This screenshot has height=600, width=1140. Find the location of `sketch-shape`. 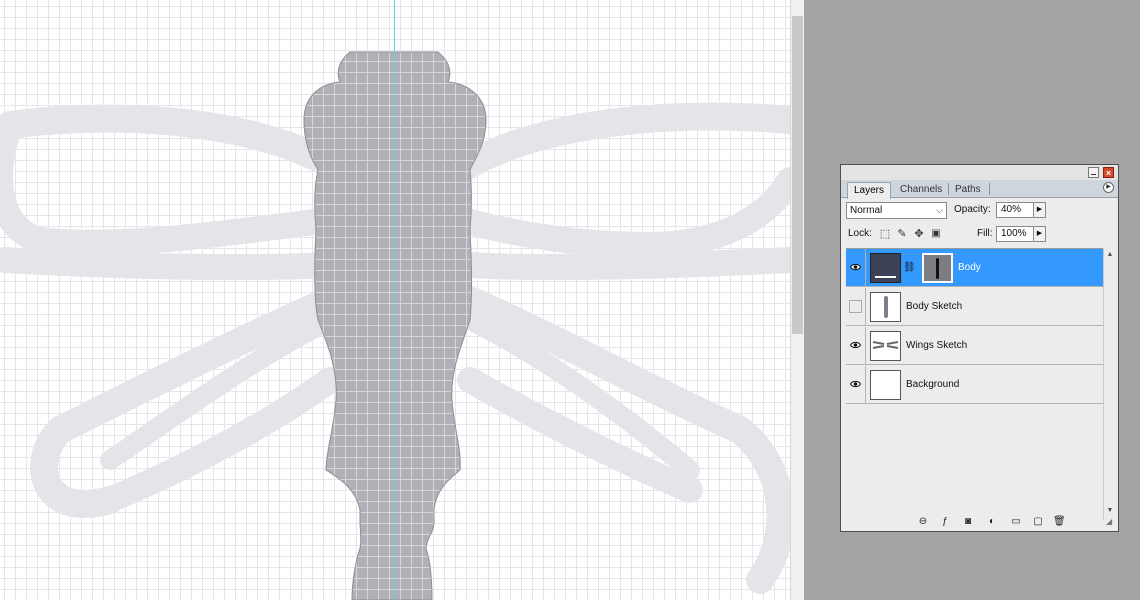

sketch-shape is located at coordinates (886, 307).